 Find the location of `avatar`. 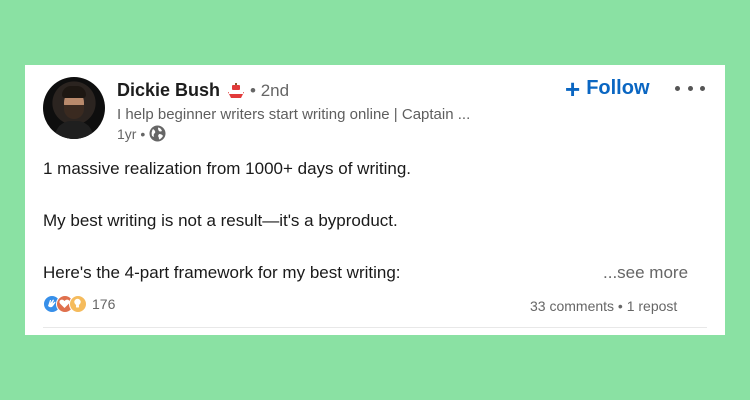

avatar is located at coordinates (74, 108).